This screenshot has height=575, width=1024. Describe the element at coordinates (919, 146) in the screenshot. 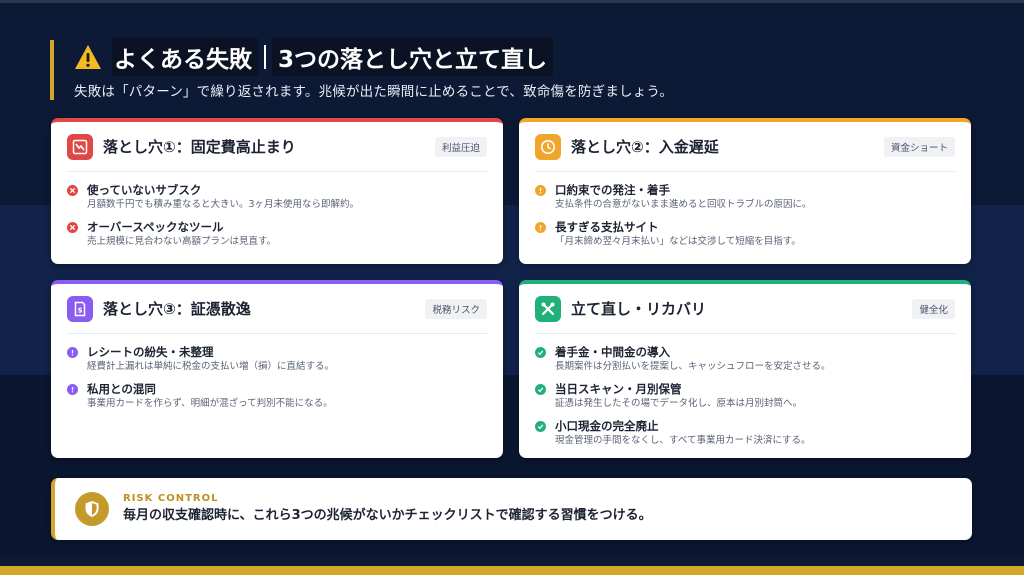

I see `card-tag: 資金ショート` at that location.